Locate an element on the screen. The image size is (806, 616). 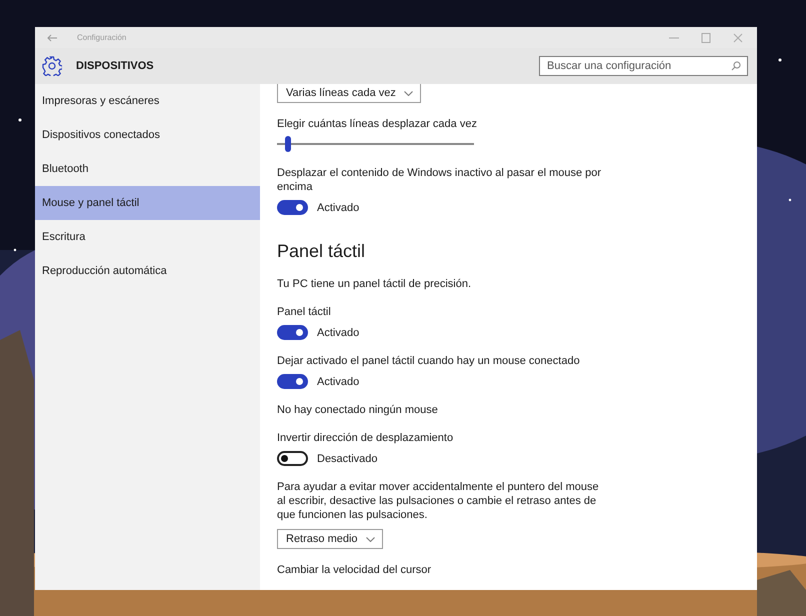
dropdown: Varias líneas cada vez is located at coordinates (349, 93).